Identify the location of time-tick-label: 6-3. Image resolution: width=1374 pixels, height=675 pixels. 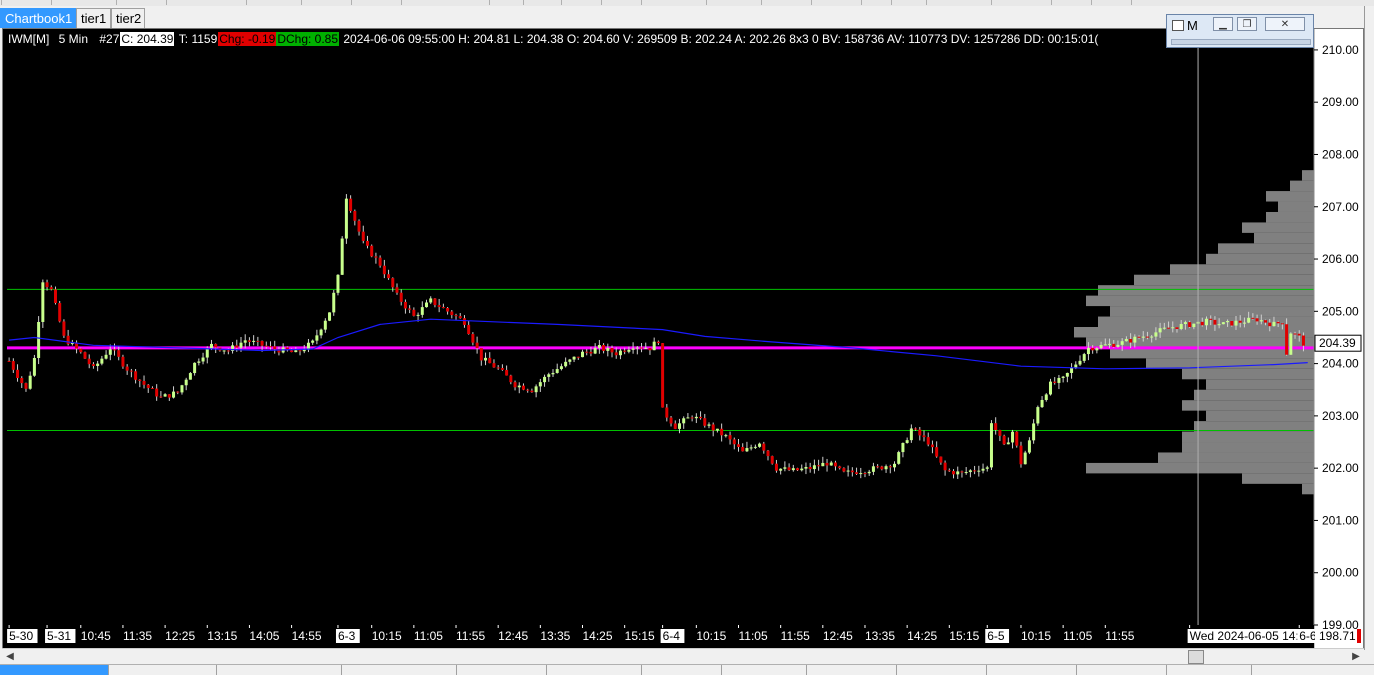
(347, 636).